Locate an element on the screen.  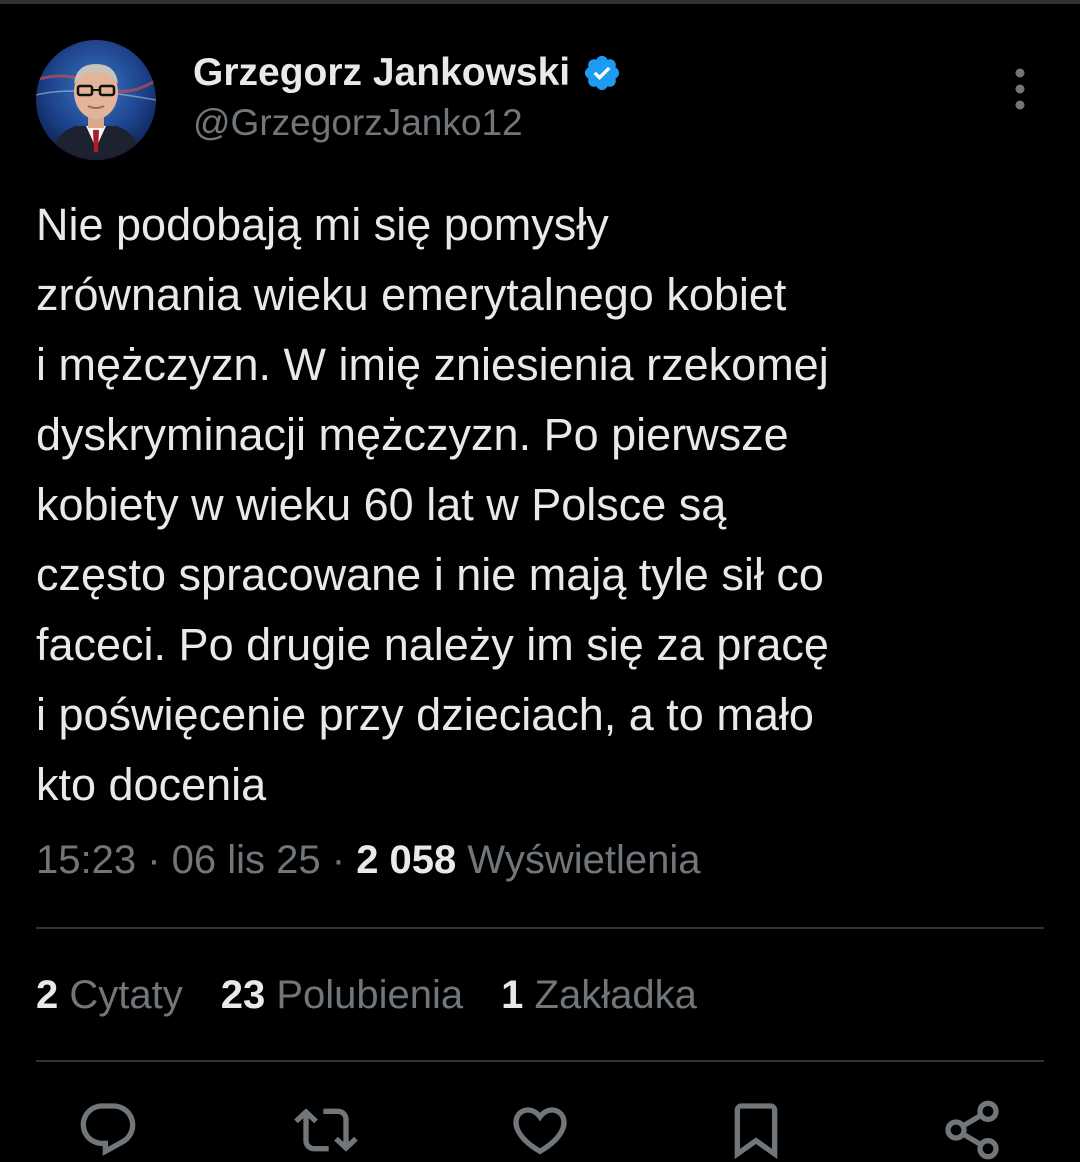
quotes-label: Cytaty is located at coordinates (120, 995).